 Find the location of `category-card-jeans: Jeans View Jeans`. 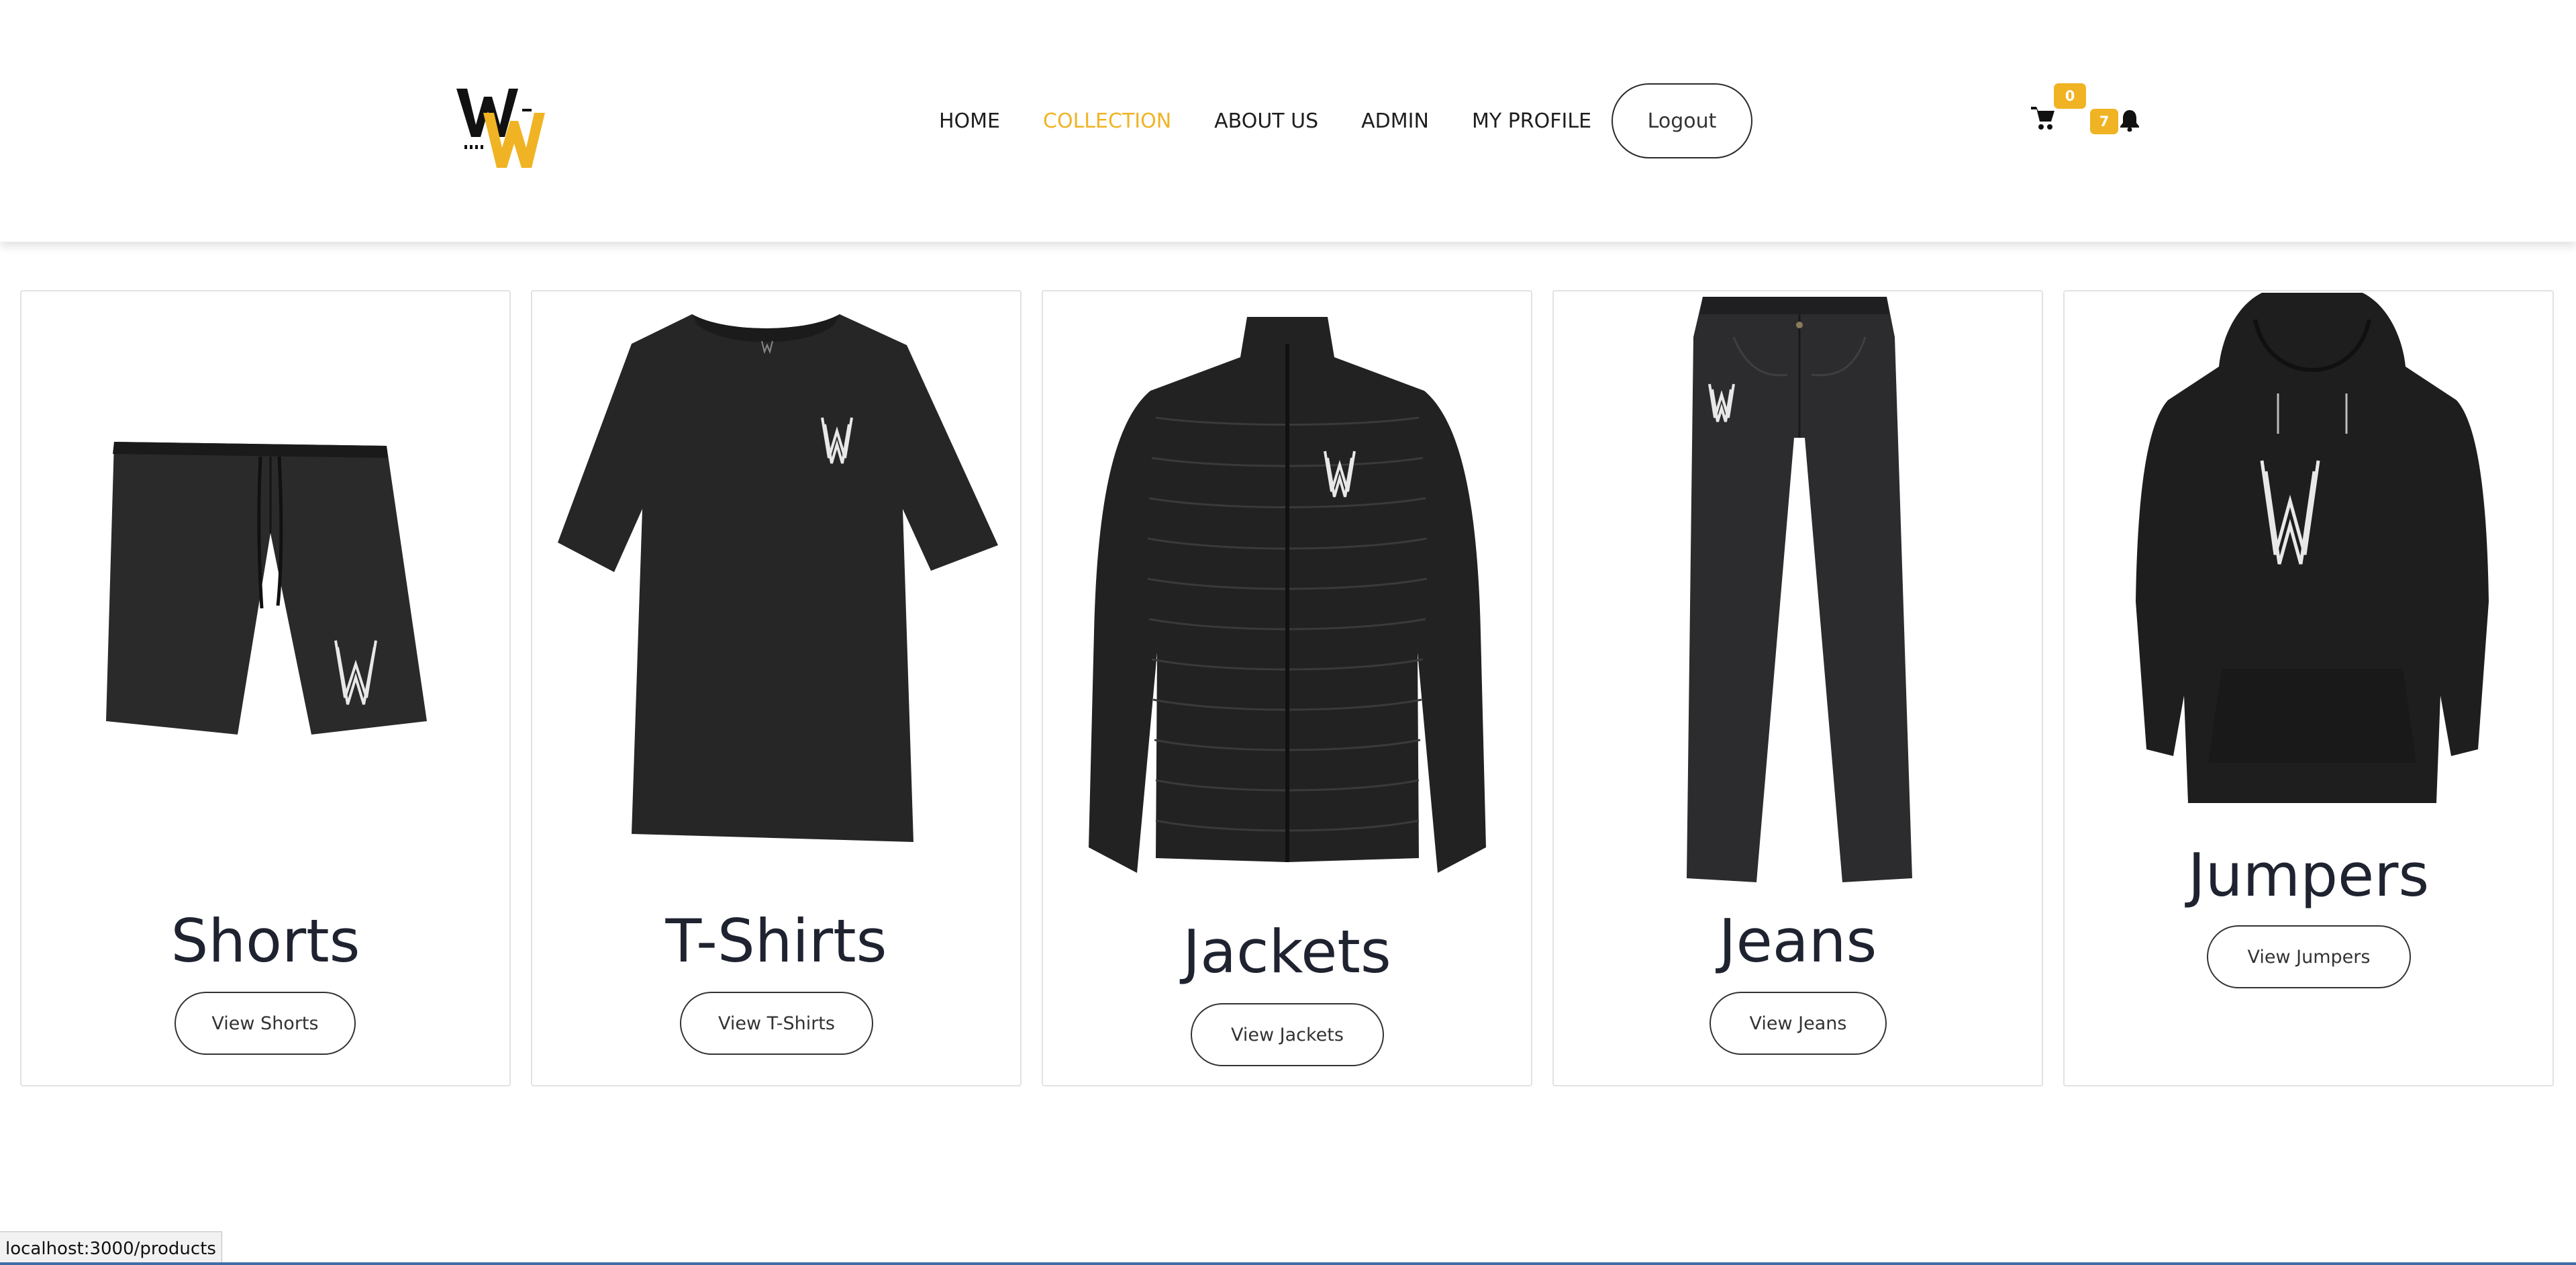

category-card-jeans: Jeans View Jeans is located at coordinates (1797, 688).